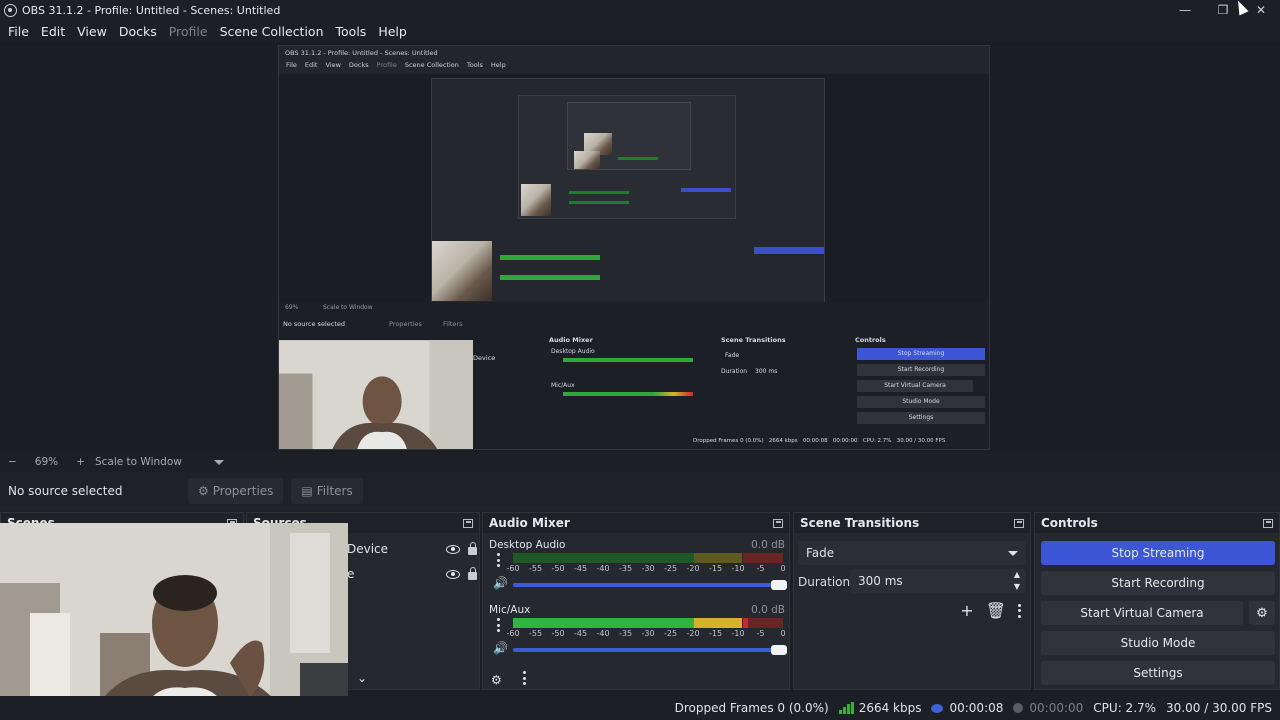 The image size is (1280, 720). Describe the element at coordinates (890, 708) in the screenshot. I see `bitrate-value: 2664 kbps` at that location.